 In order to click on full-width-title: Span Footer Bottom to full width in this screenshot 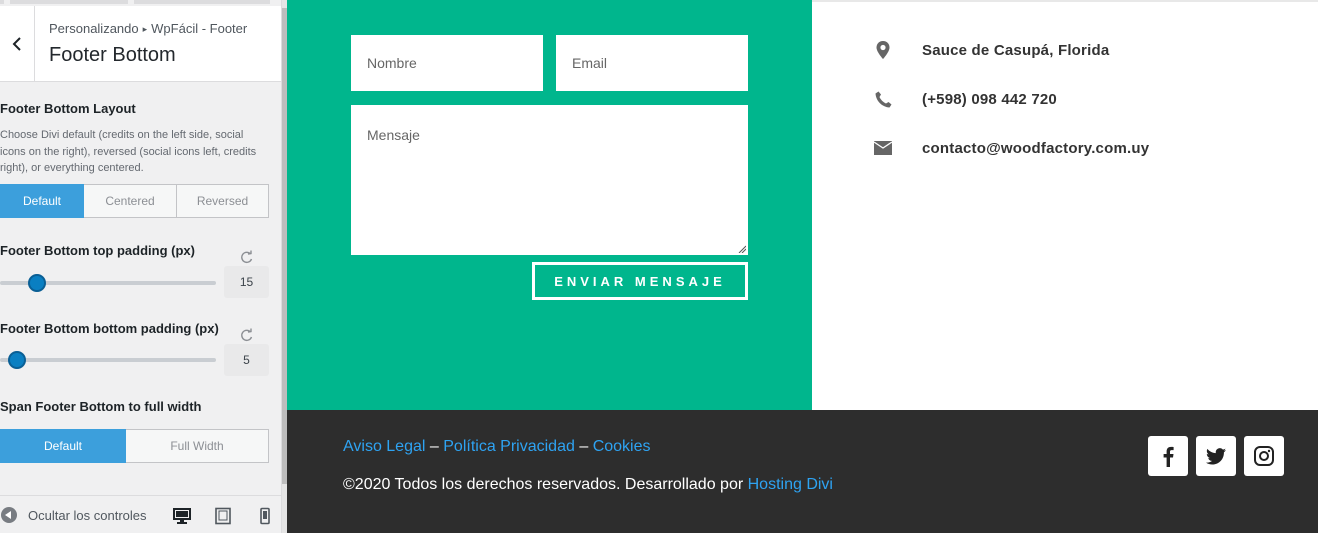, I will do `click(101, 406)`.